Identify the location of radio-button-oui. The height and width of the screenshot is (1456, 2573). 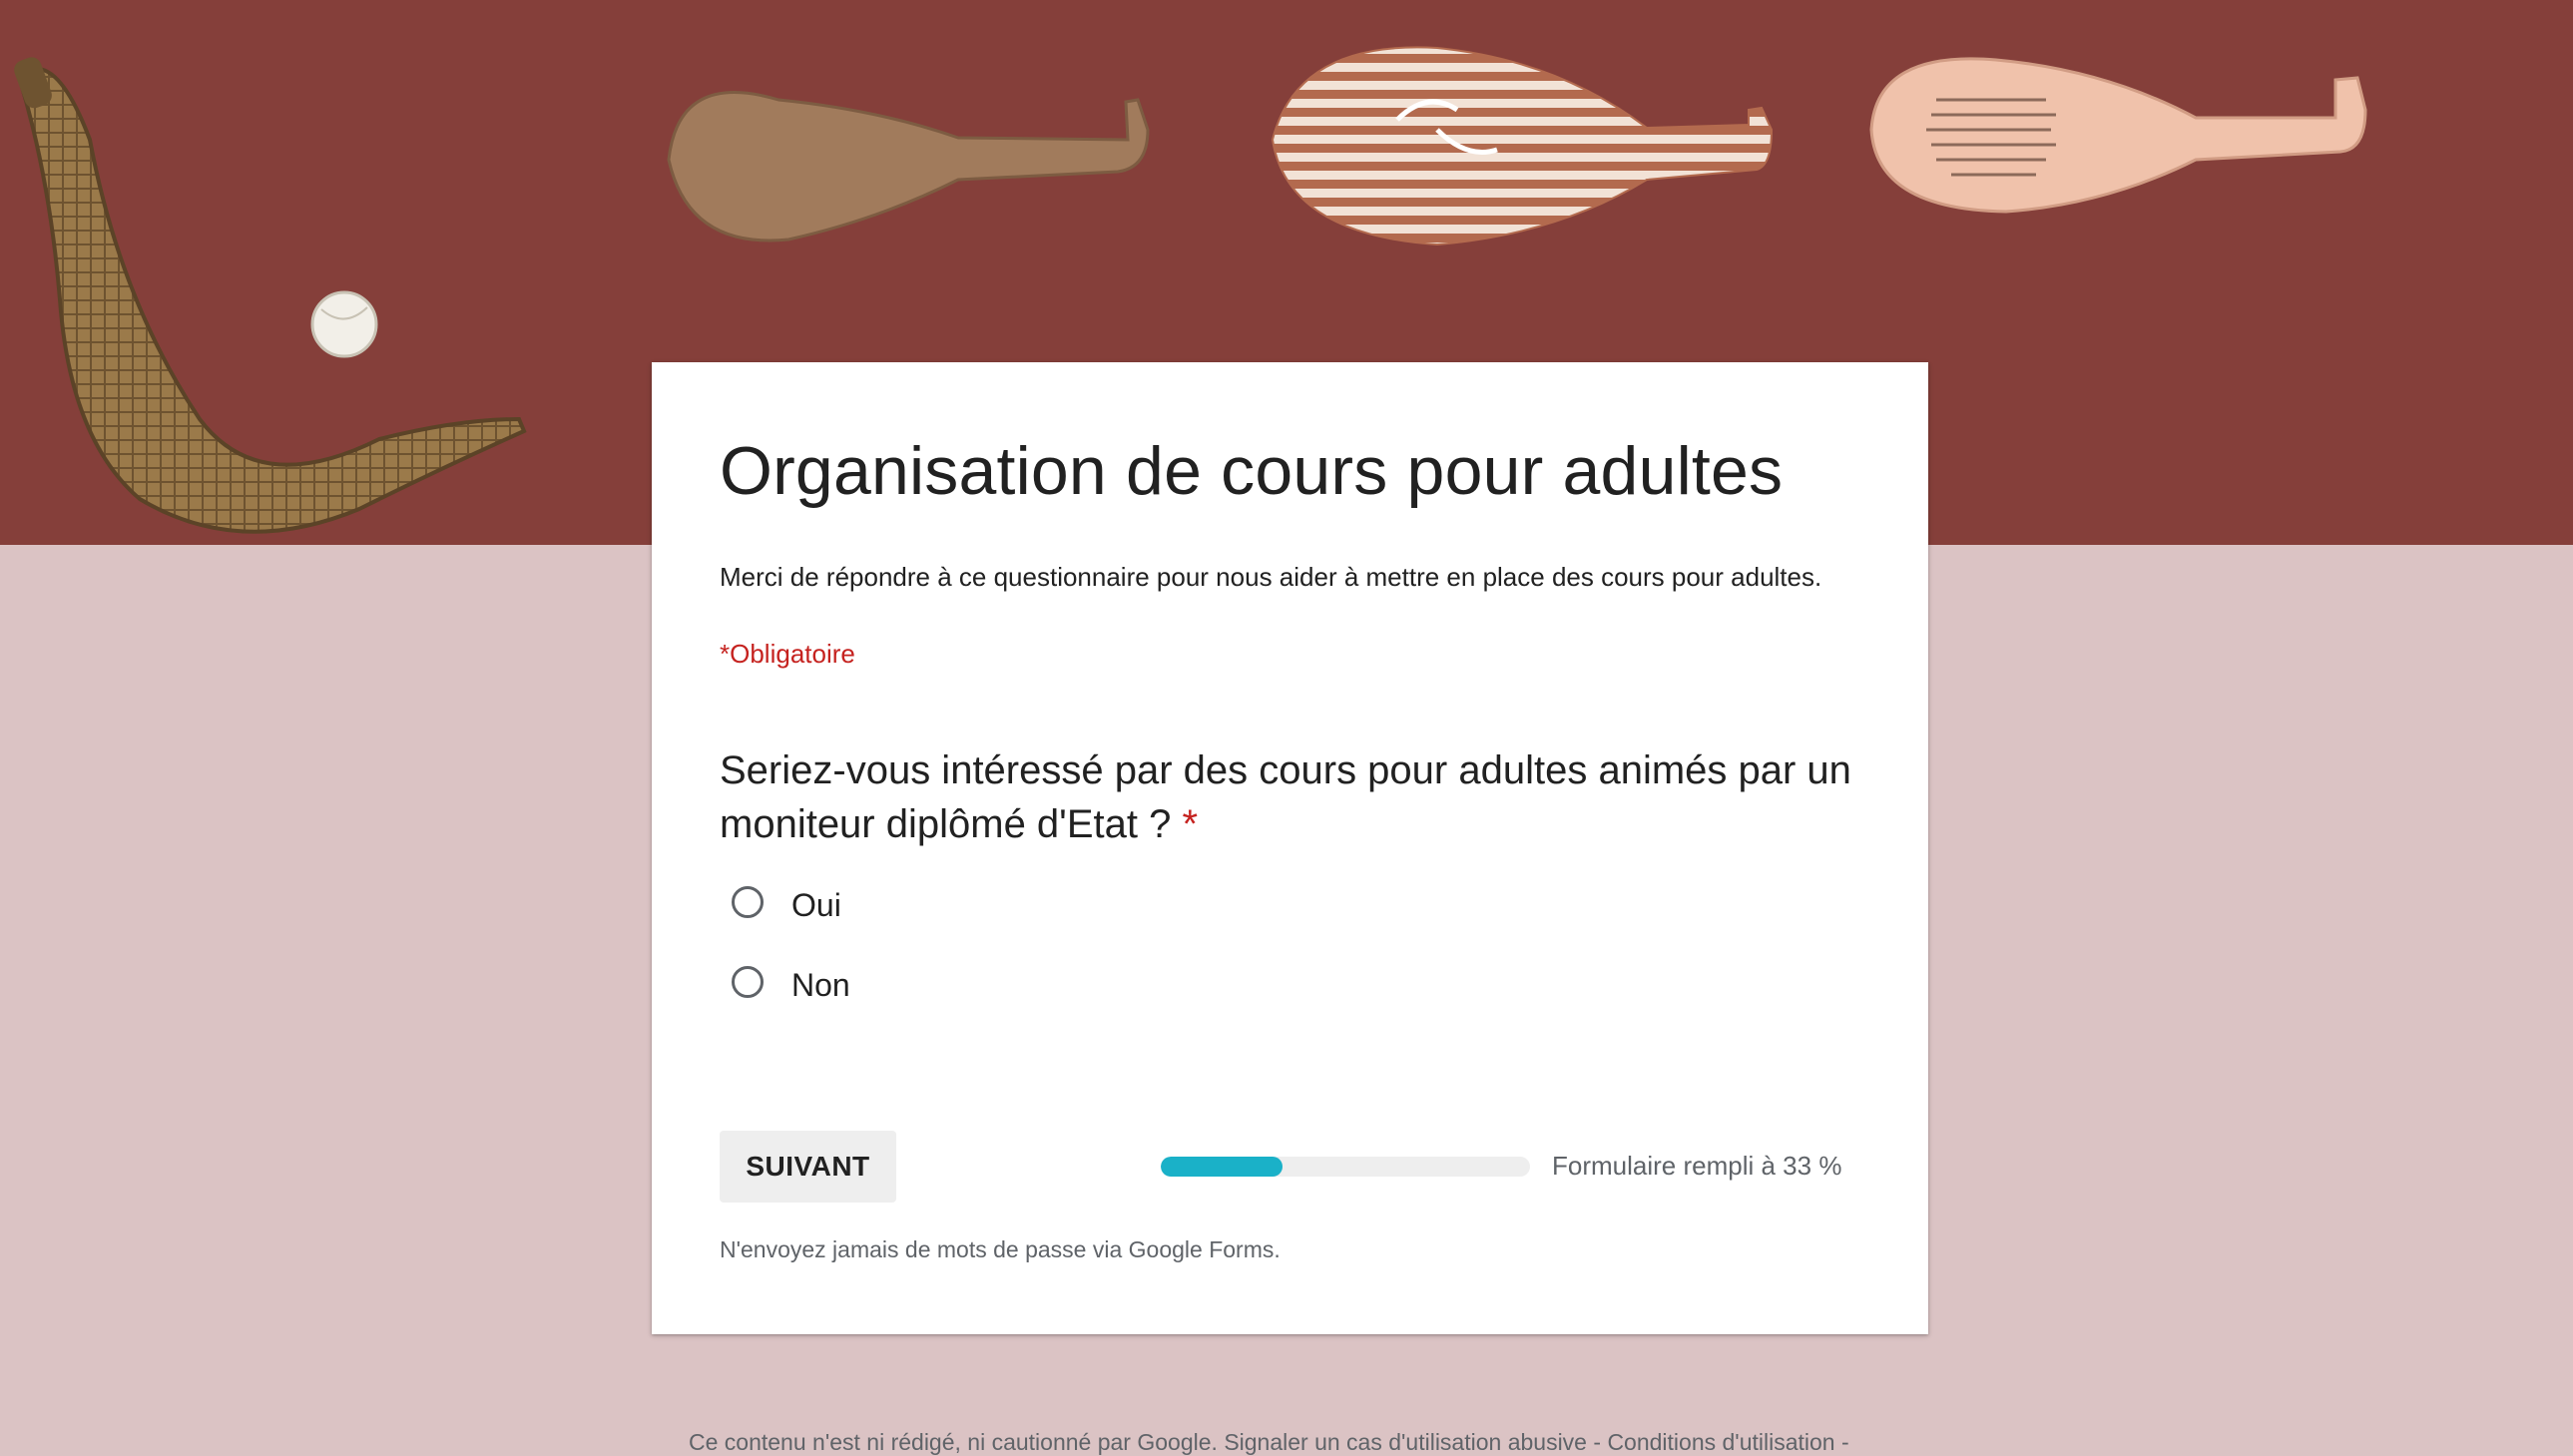
(748, 901).